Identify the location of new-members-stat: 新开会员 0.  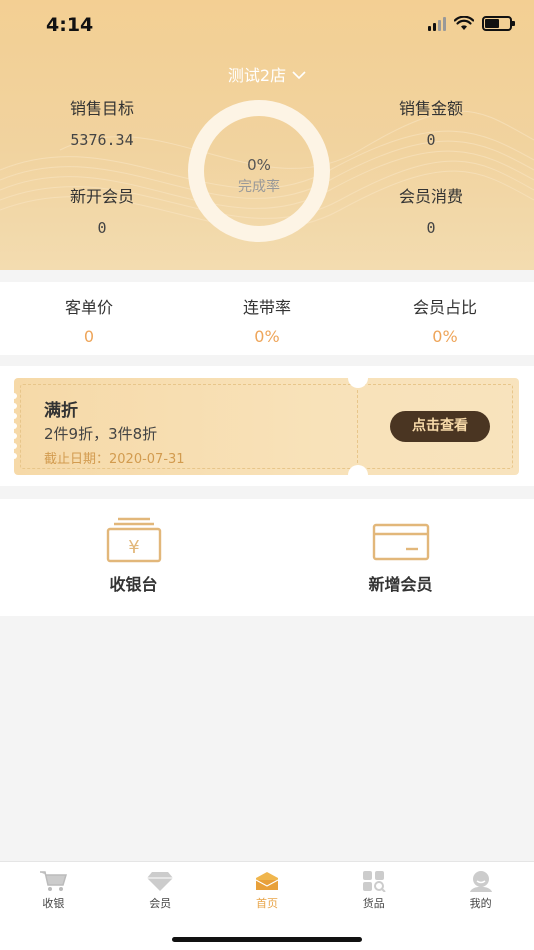
(102, 210).